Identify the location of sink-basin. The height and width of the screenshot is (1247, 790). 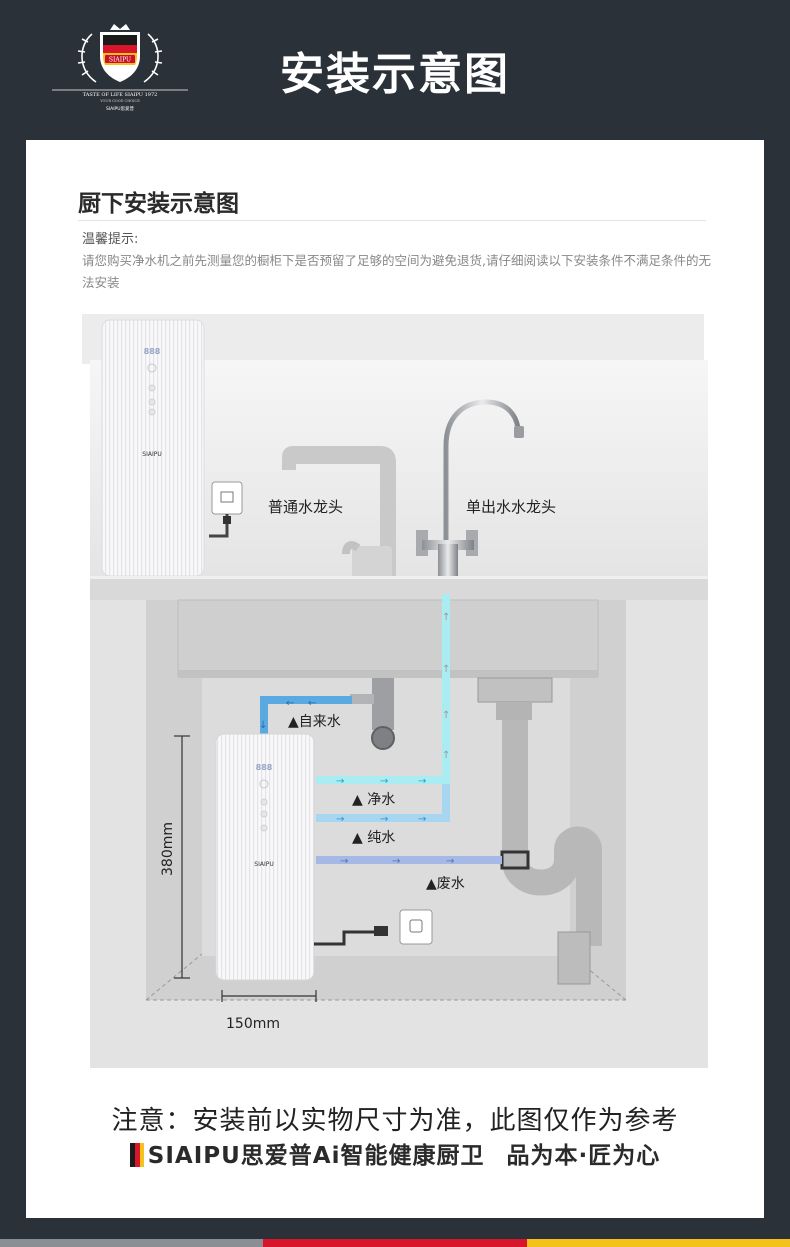
(388, 638).